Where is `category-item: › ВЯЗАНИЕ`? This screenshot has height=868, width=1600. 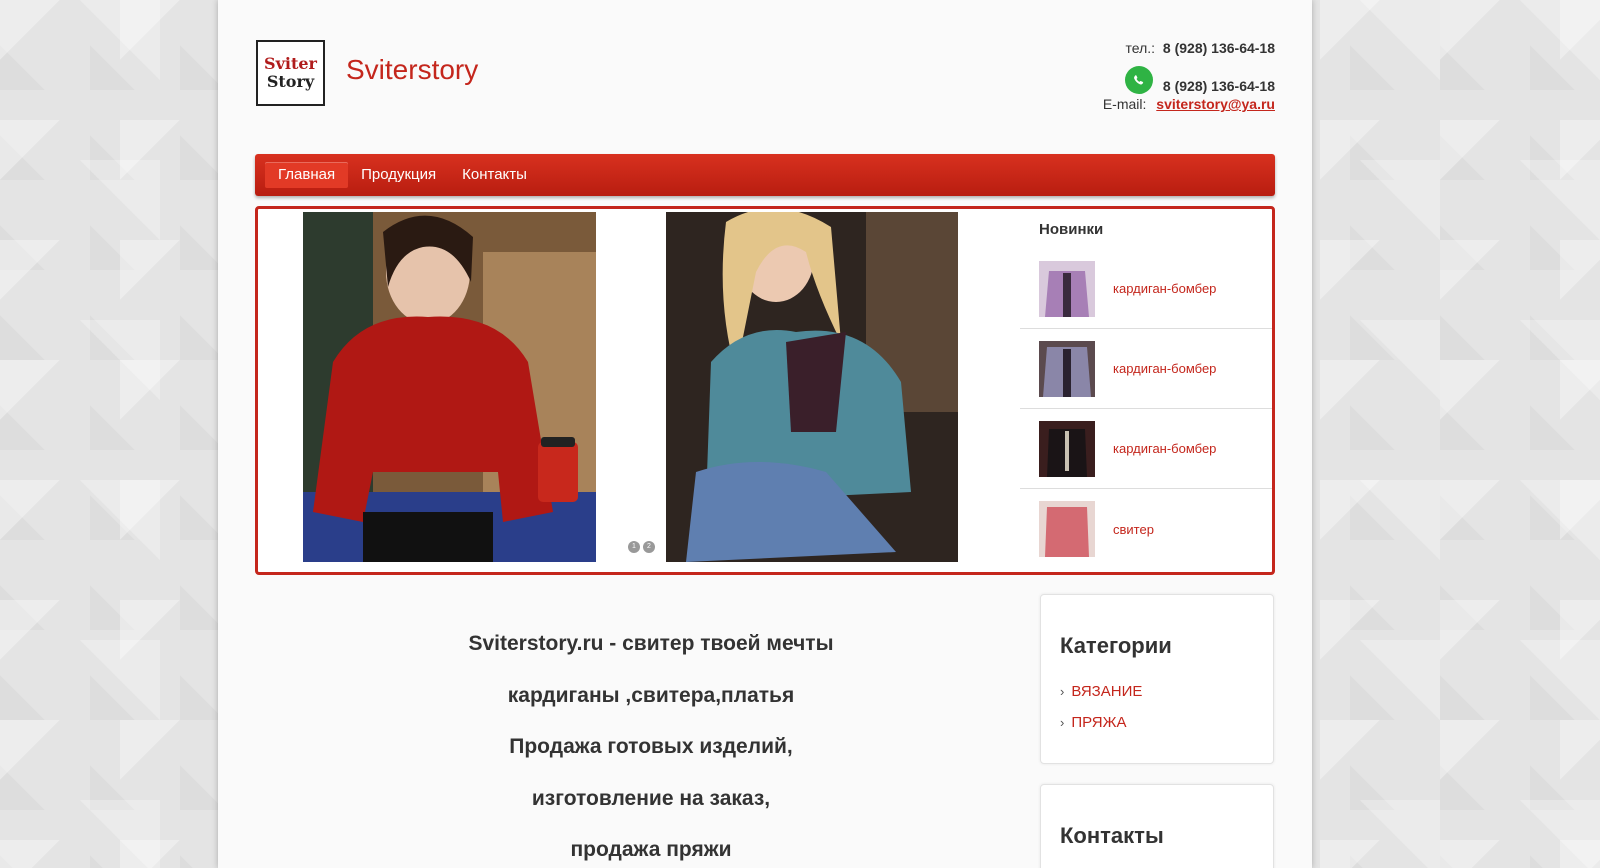 category-item: › ВЯЗАНИЕ is located at coordinates (1166, 691).